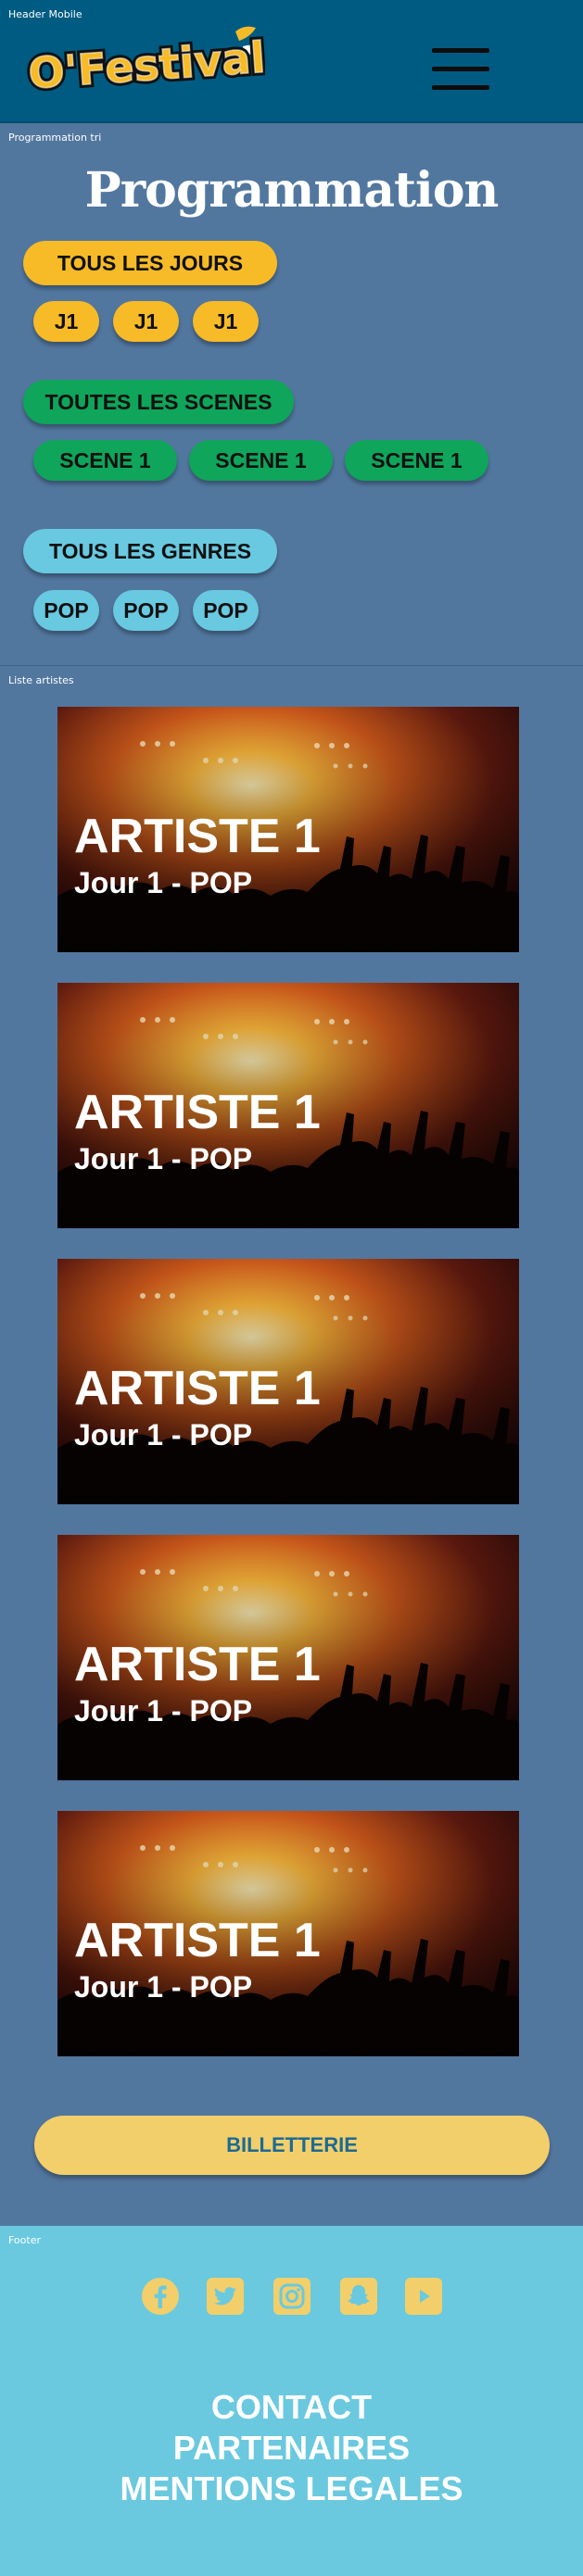 This screenshot has height=2576, width=583. I want to click on youtube-icon, so click(423, 2296).